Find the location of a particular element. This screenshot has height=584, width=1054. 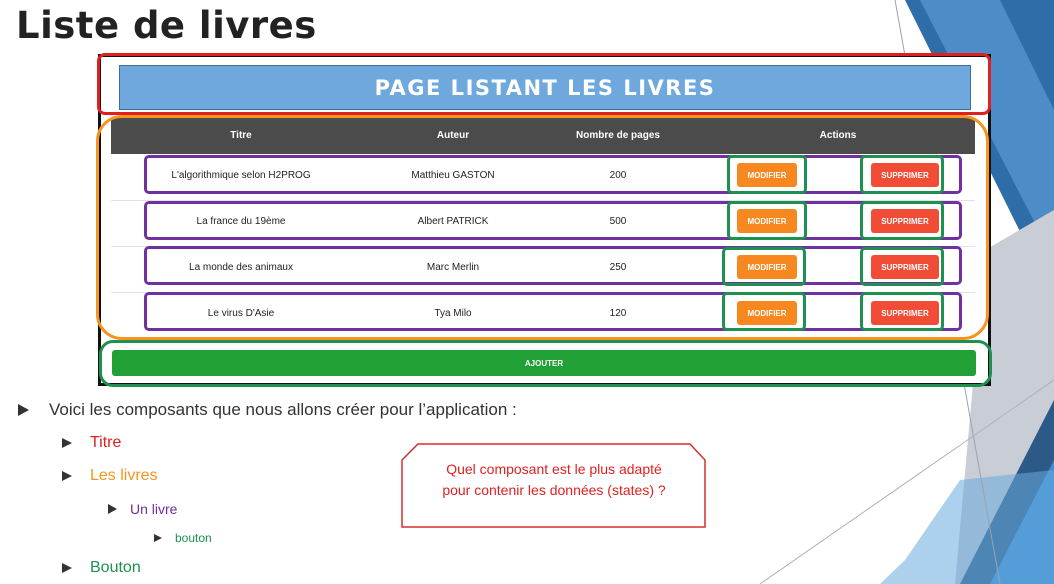

book-title: Le virus D'Asie is located at coordinates (241, 313).